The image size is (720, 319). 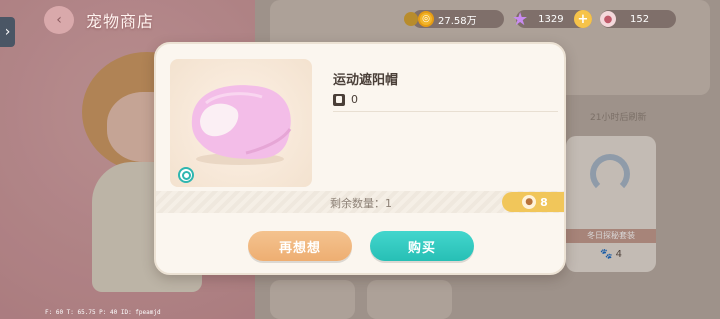 I want to click on debug-info: F: 60 T: 65.75 P: 40 ID: fpeamjd, so click(x=103, y=312).